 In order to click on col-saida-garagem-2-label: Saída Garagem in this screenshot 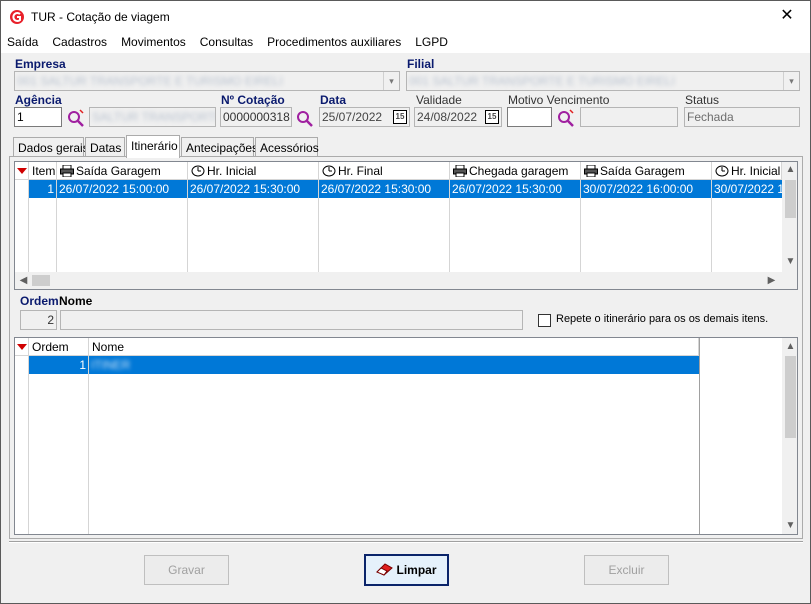, I will do `click(642, 171)`.